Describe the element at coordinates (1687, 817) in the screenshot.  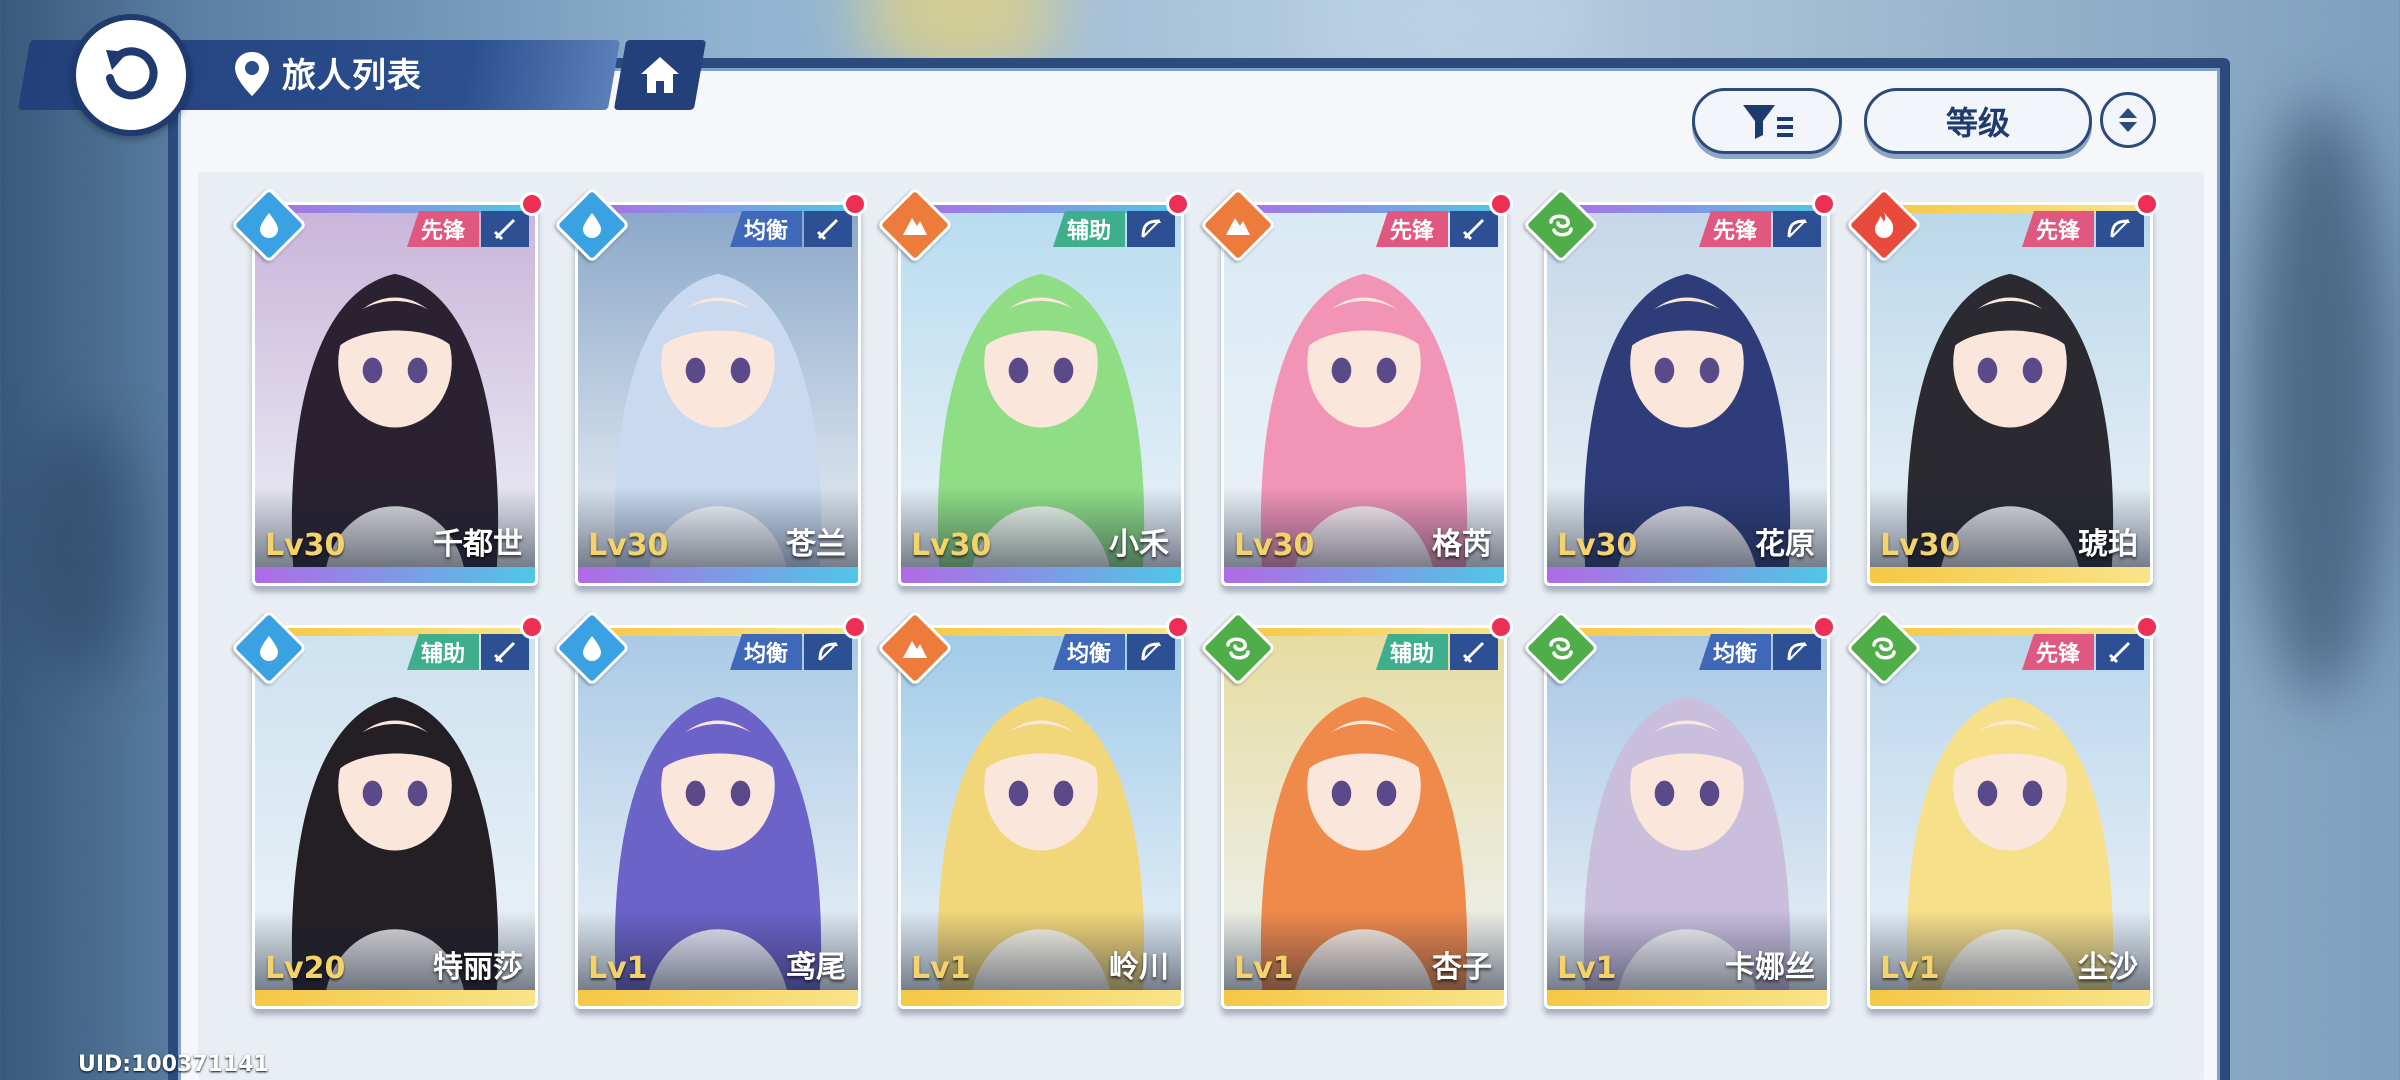
I see `character-card: 均衡 Lv1 卡娜丝` at that location.